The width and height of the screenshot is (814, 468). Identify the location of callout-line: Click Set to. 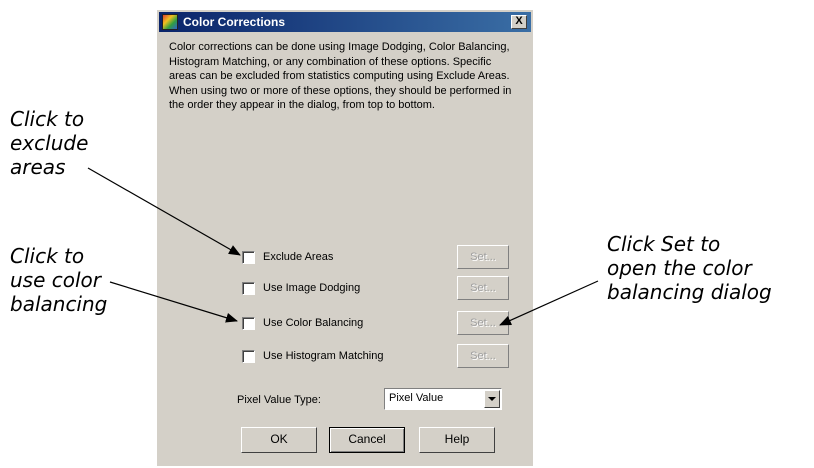
(664, 244).